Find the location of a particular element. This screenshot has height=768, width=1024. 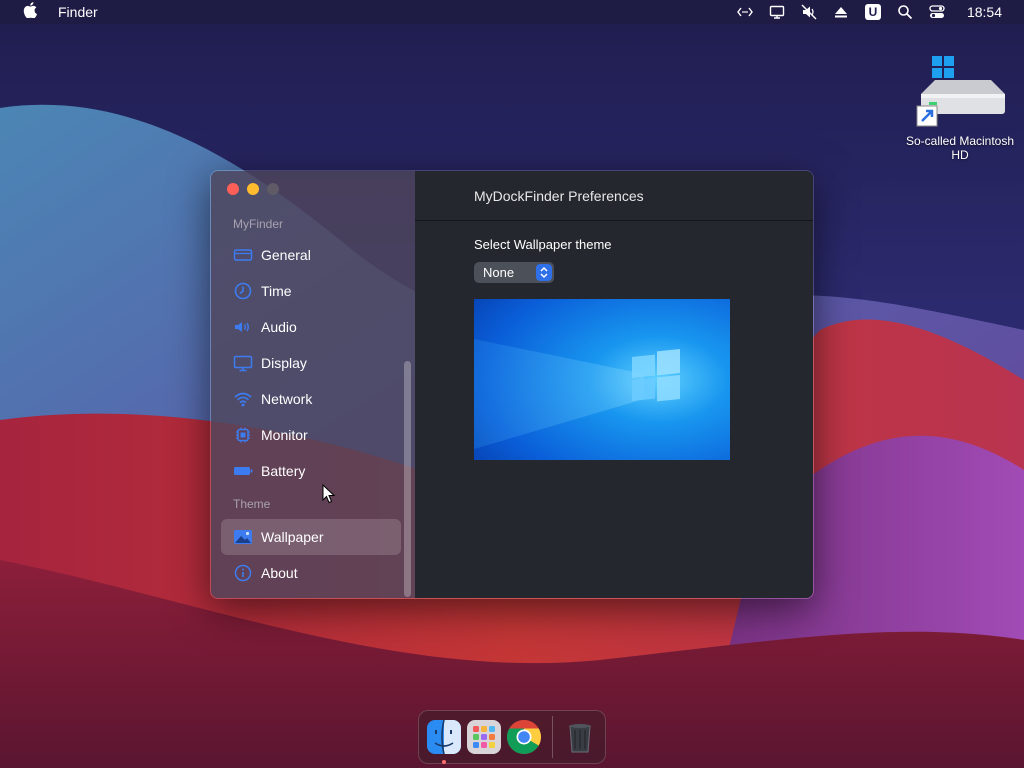

display-icon is located at coordinates (777, 12).